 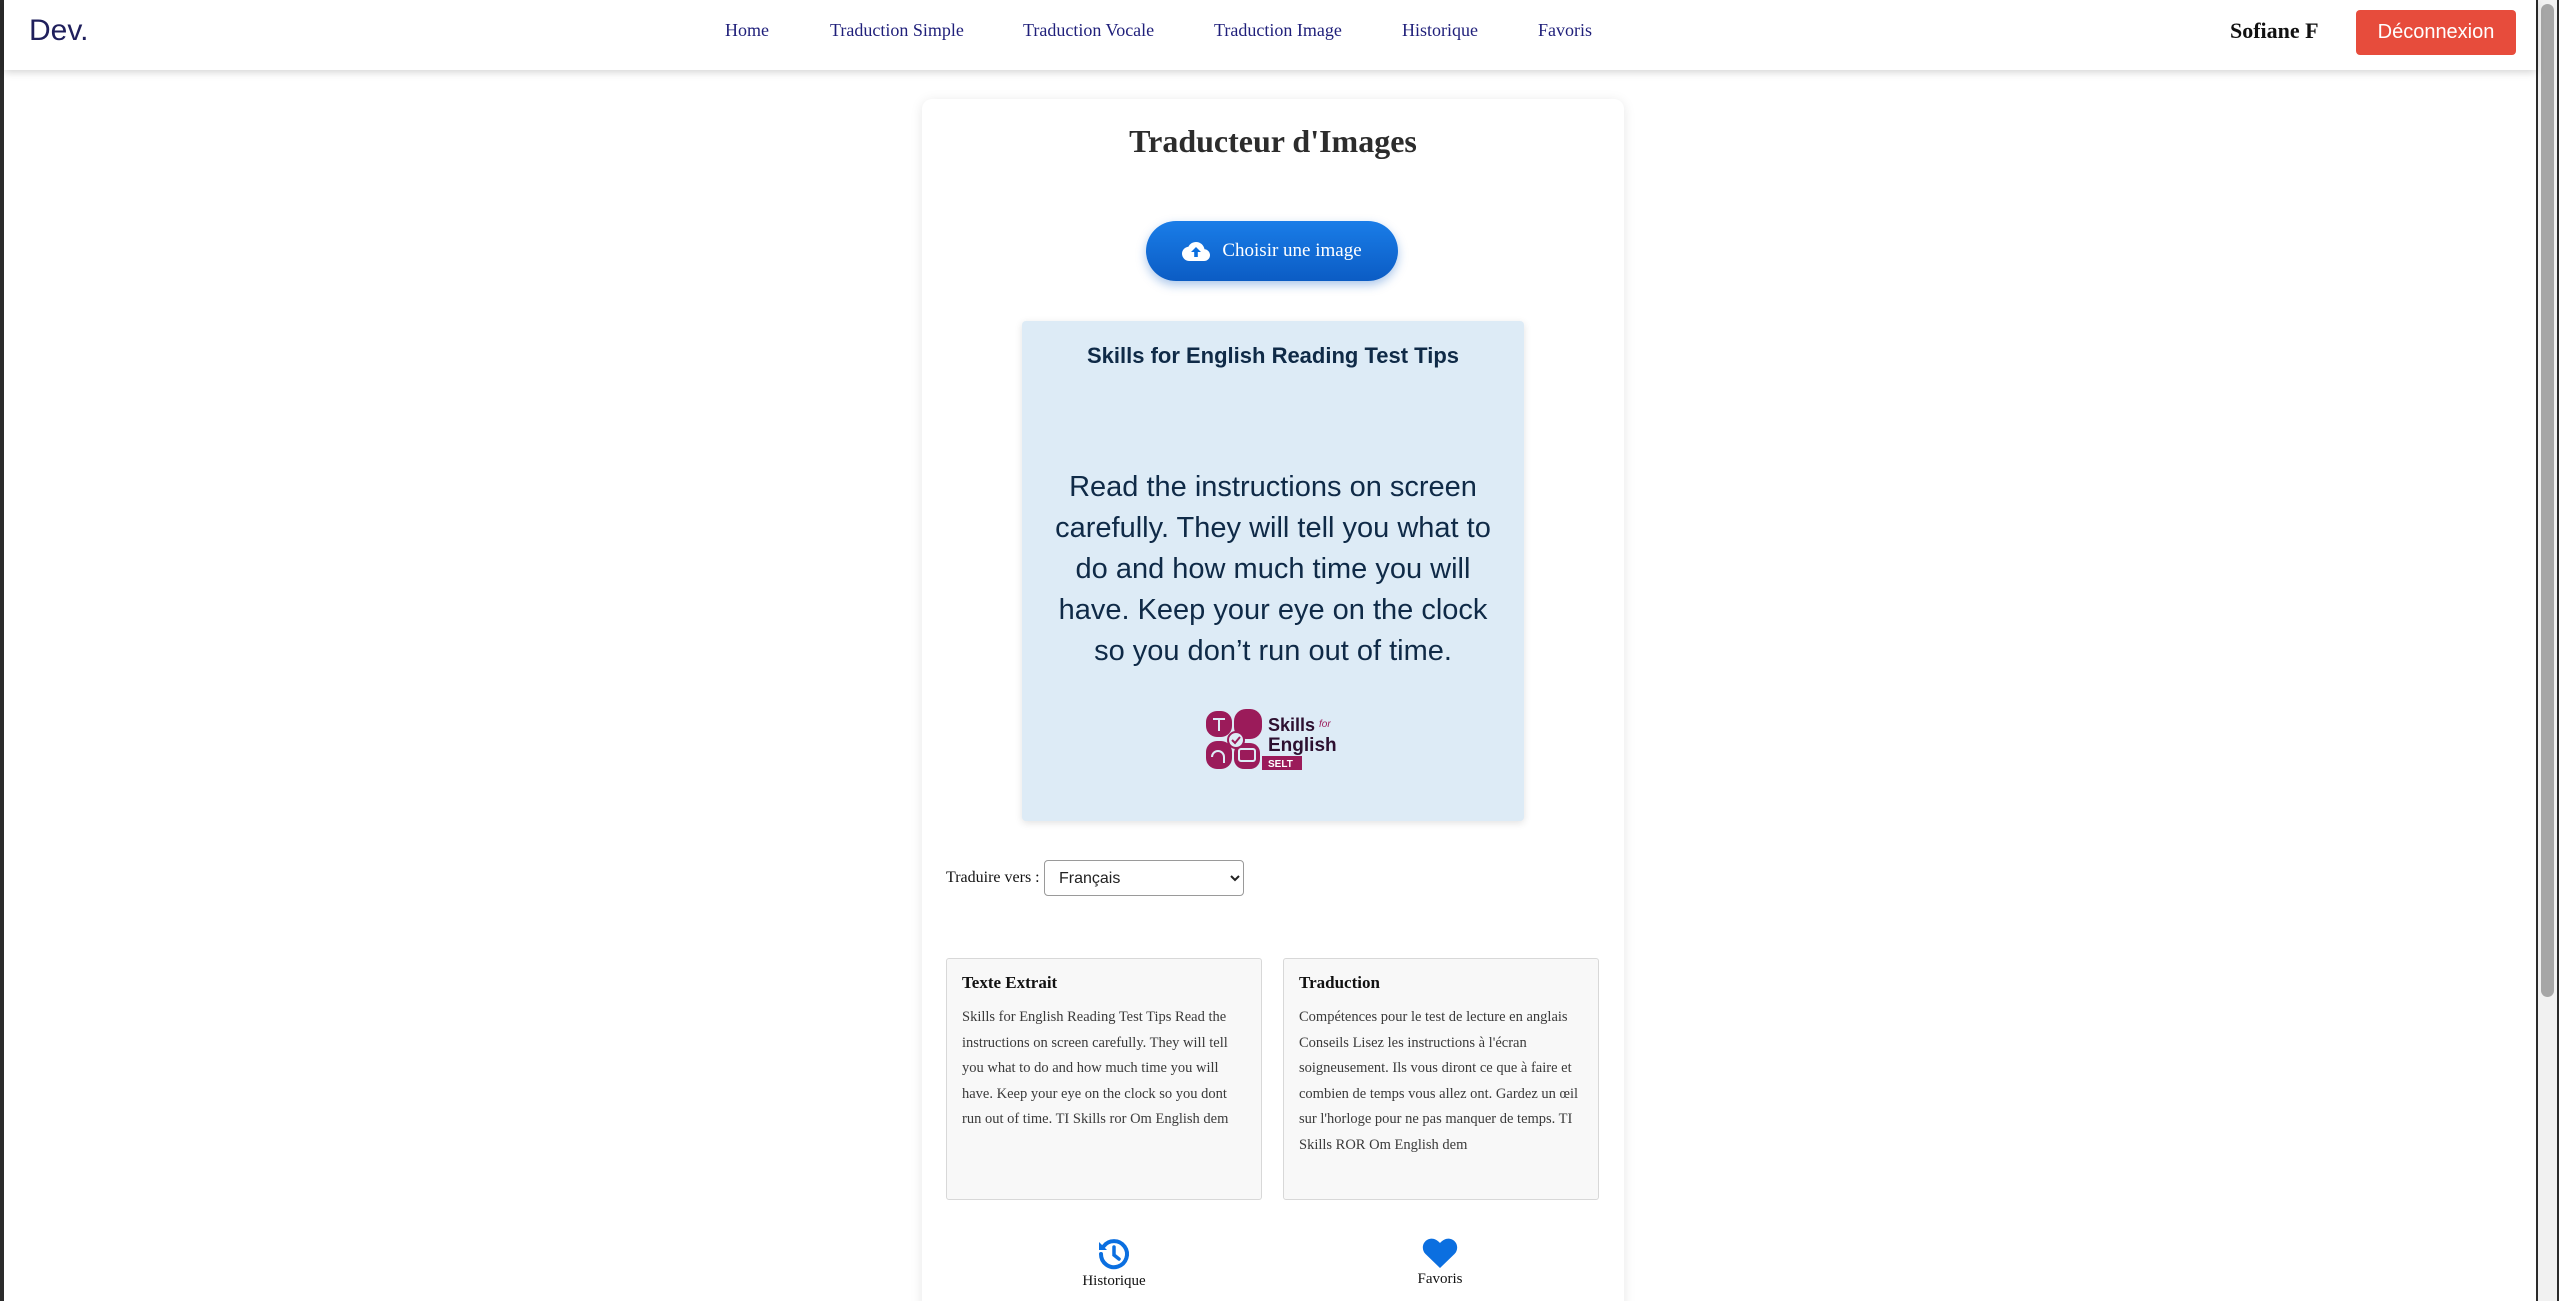 What do you see at coordinates (1273, 141) in the screenshot?
I see `page-title: Traducteur d'Images` at bounding box center [1273, 141].